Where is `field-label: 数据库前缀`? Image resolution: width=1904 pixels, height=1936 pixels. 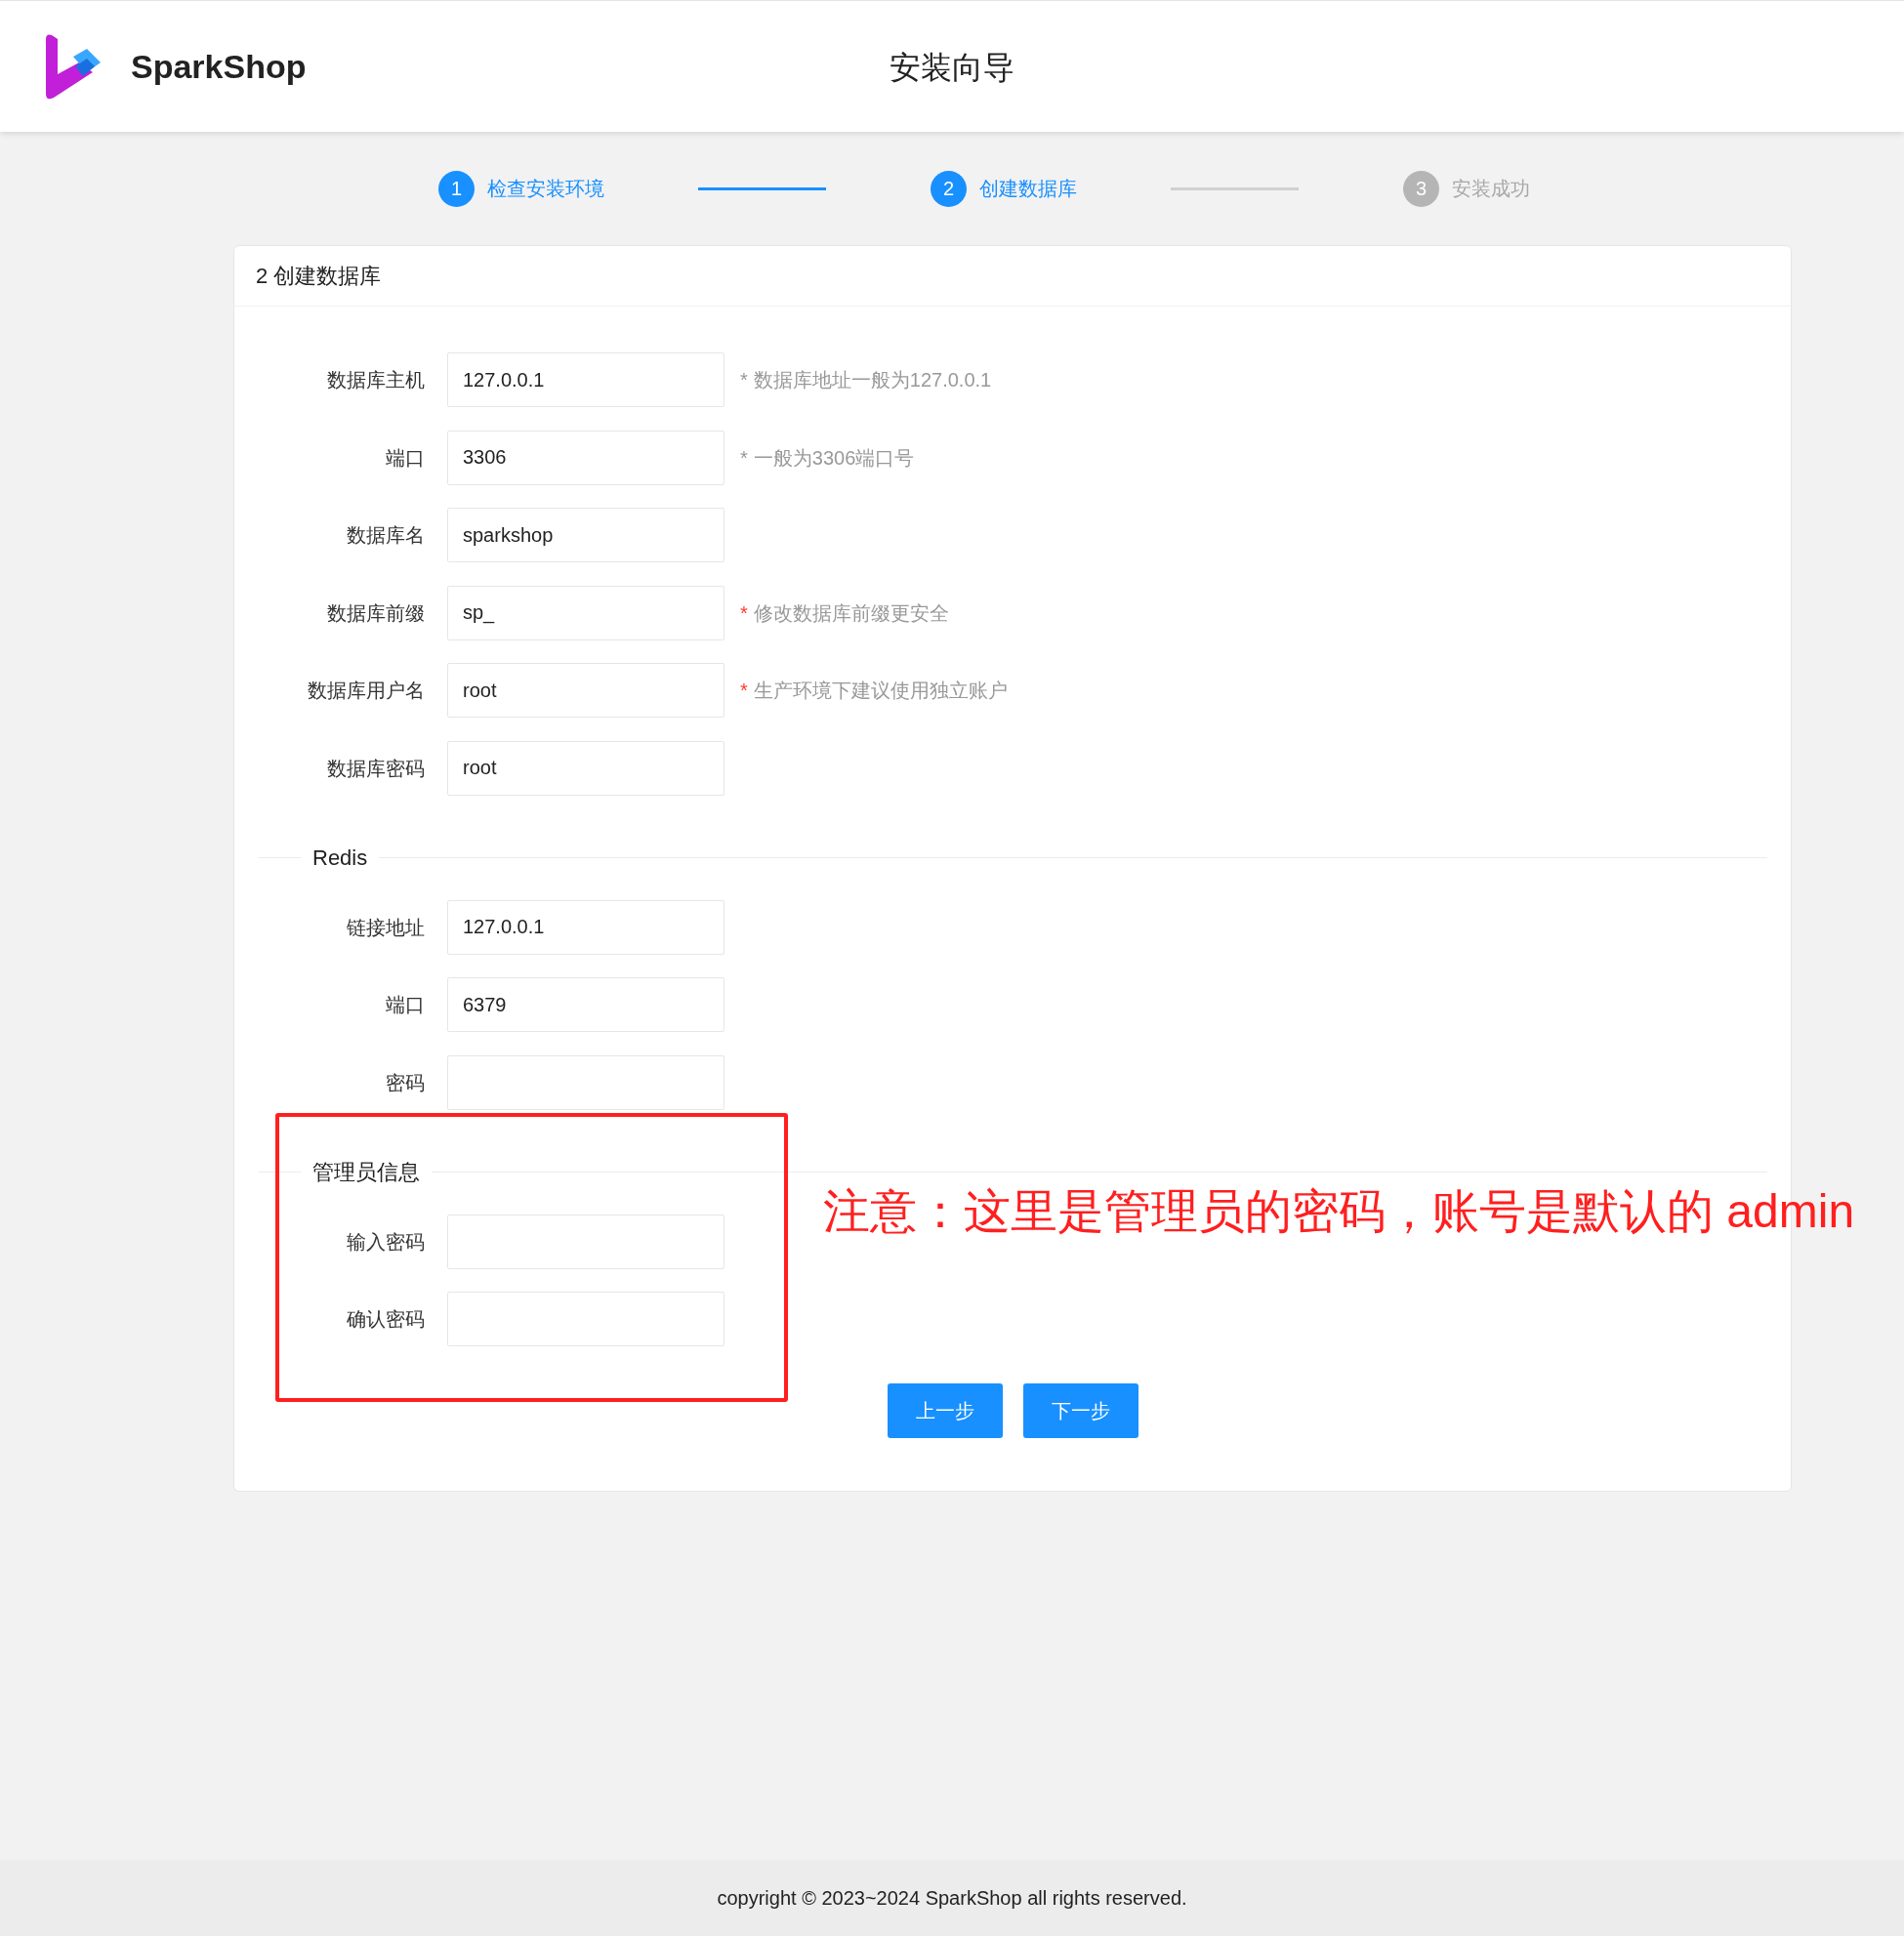
field-label: 数据库前缀 is located at coordinates (375, 613).